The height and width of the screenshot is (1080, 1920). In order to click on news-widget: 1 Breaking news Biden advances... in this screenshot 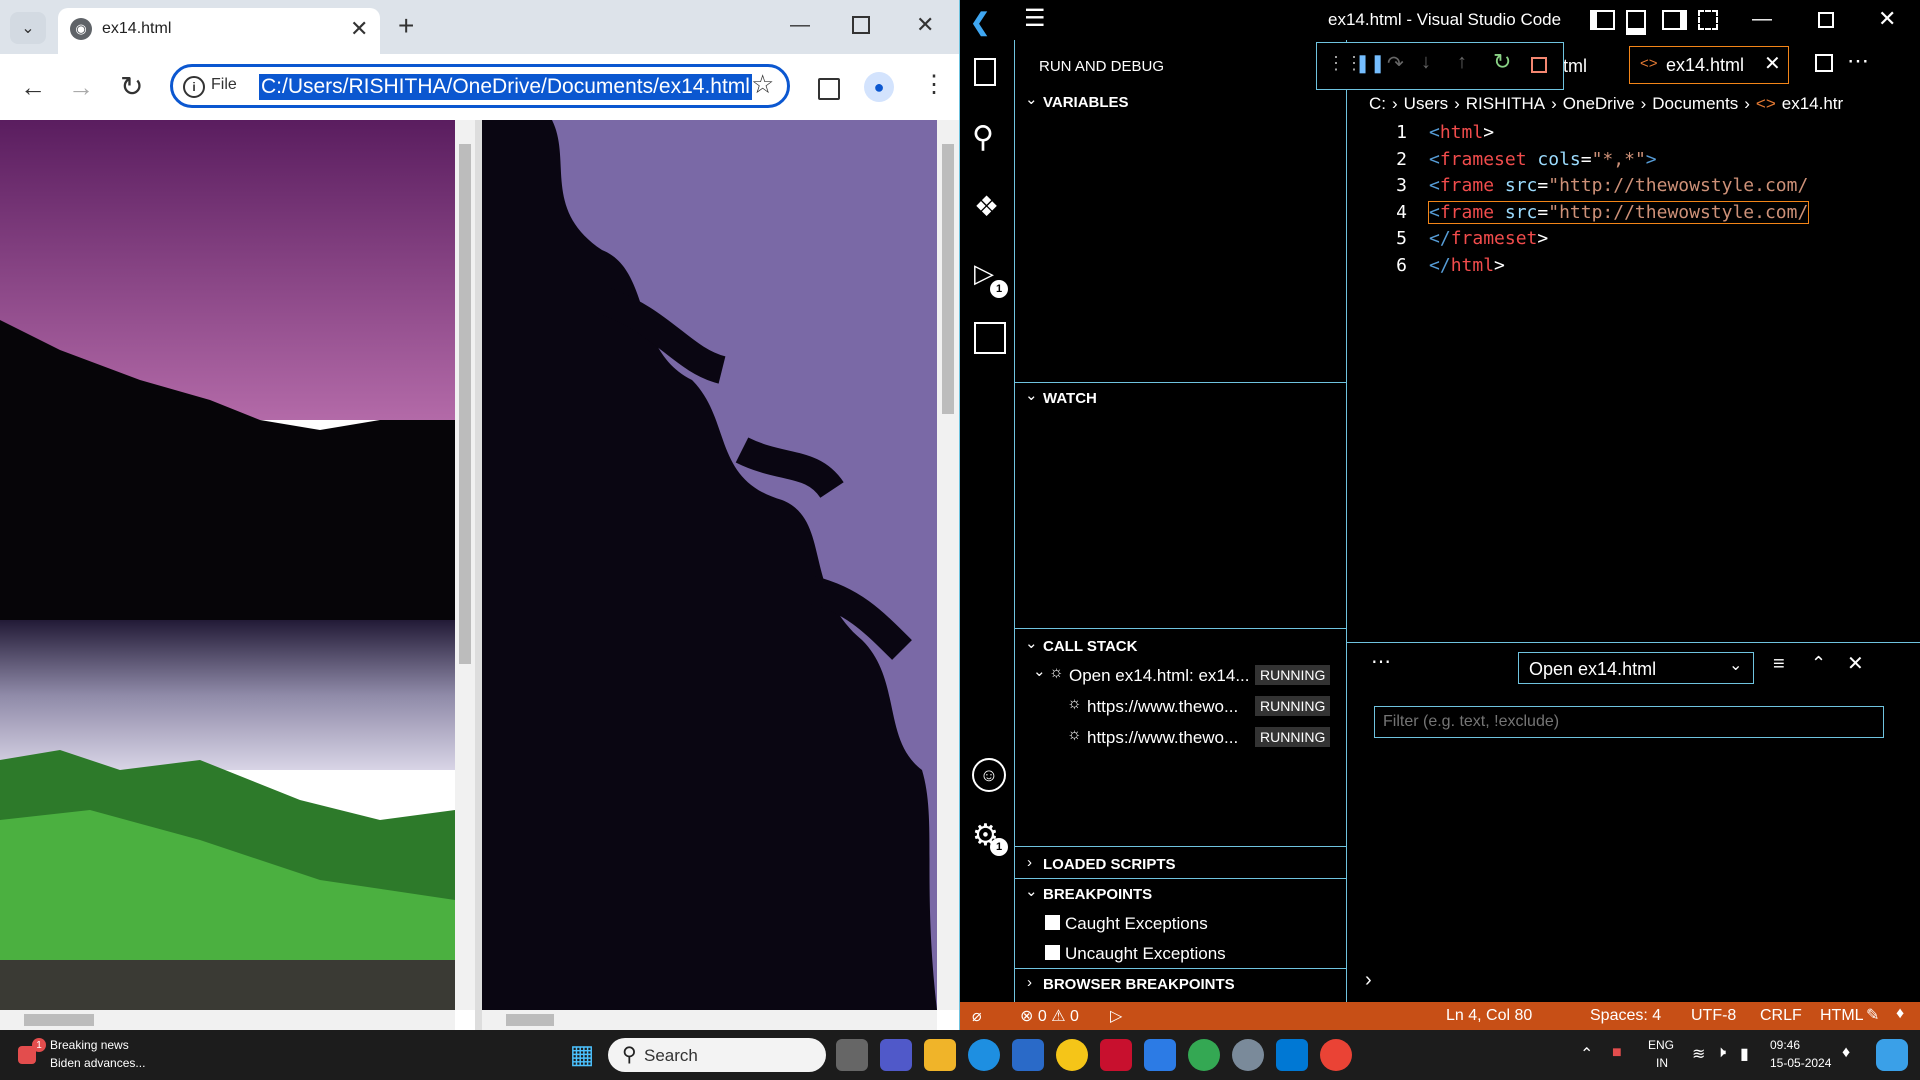, I will do `click(89, 1056)`.